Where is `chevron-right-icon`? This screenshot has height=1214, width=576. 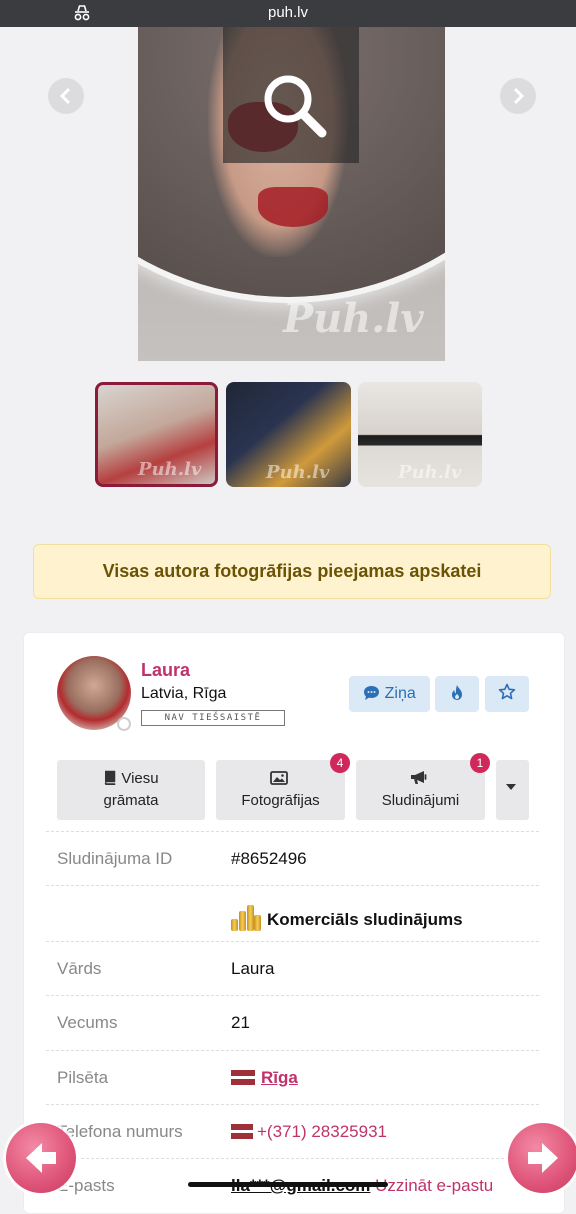 chevron-right-icon is located at coordinates (519, 96).